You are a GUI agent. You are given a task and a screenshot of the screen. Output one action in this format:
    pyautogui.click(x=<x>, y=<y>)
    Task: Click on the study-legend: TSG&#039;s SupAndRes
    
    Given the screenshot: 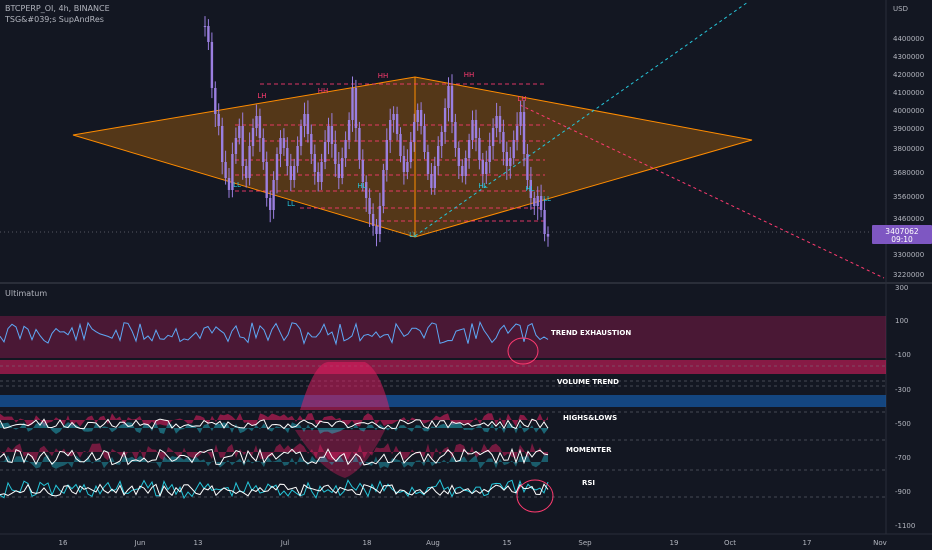 What is the action you would take?
    pyautogui.click(x=54, y=19)
    